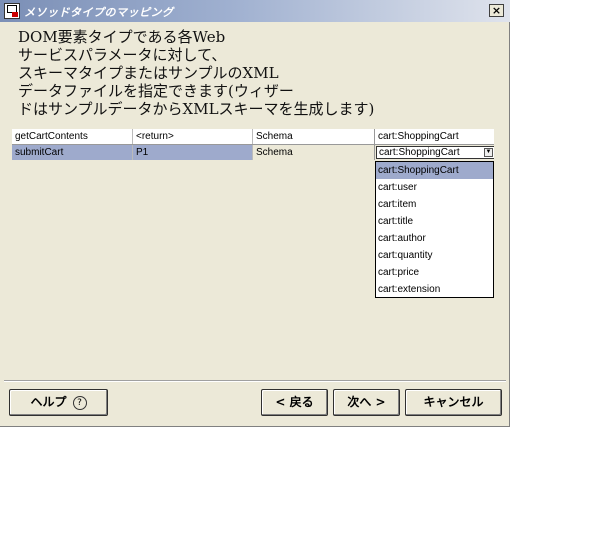  Describe the element at coordinates (79, 403) in the screenshot. I see `question-icon: ?` at that location.